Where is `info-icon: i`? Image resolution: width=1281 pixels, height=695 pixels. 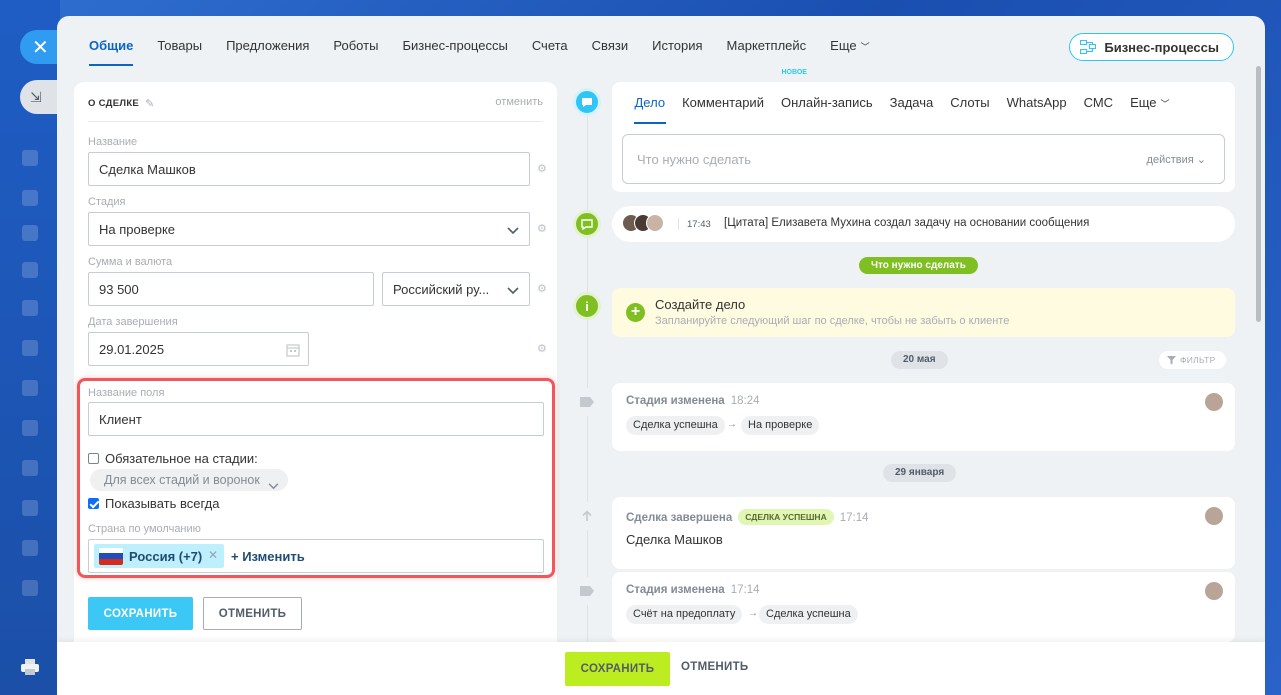 info-icon: i is located at coordinates (587, 306).